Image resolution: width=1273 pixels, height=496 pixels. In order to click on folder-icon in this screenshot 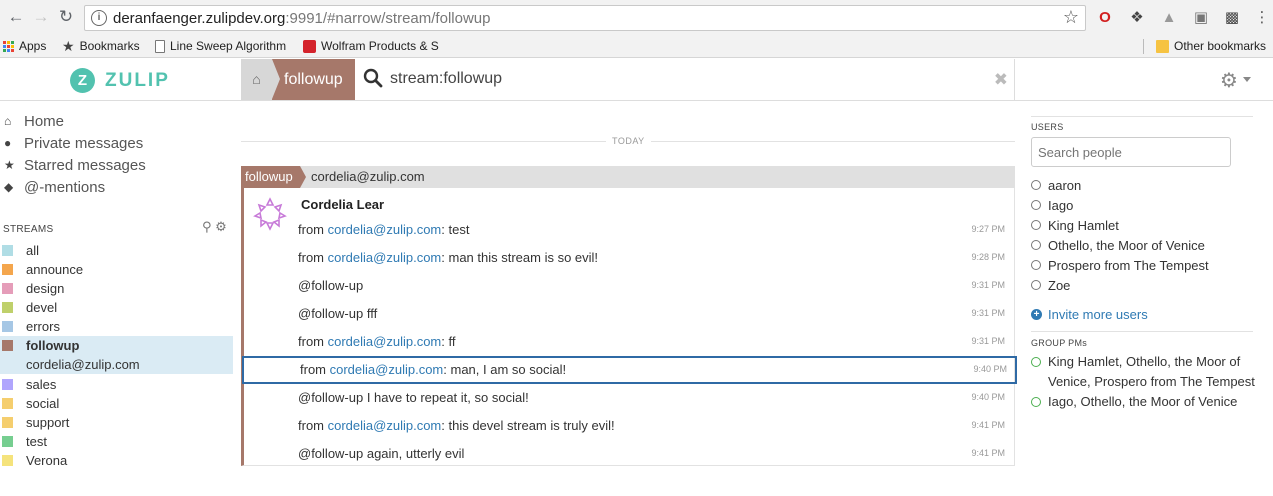, I will do `click(1162, 46)`.